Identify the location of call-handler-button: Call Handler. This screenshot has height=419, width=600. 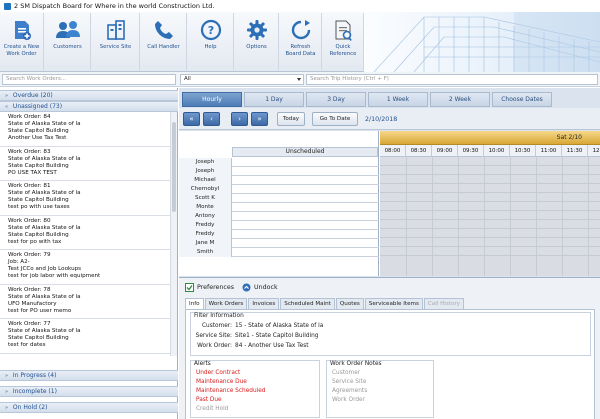
(164, 41).